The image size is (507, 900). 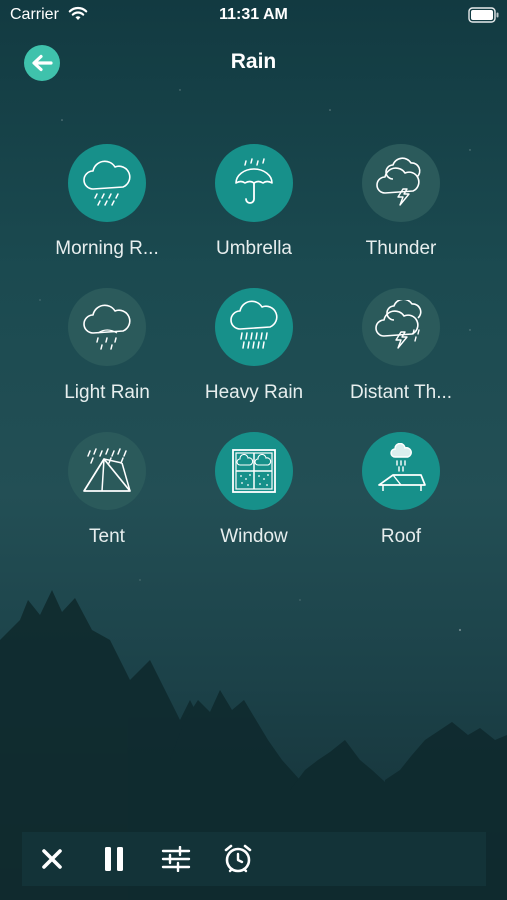 What do you see at coordinates (254, 536) in the screenshot?
I see `sound-label: Window` at bounding box center [254, 536].